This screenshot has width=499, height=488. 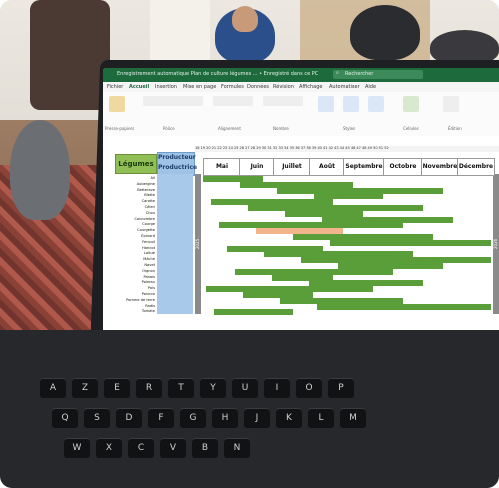 What do you see at coordinates (181, 388) in the screenshot?
I see `keyboard-key: T` at bounding box center [181, 388].